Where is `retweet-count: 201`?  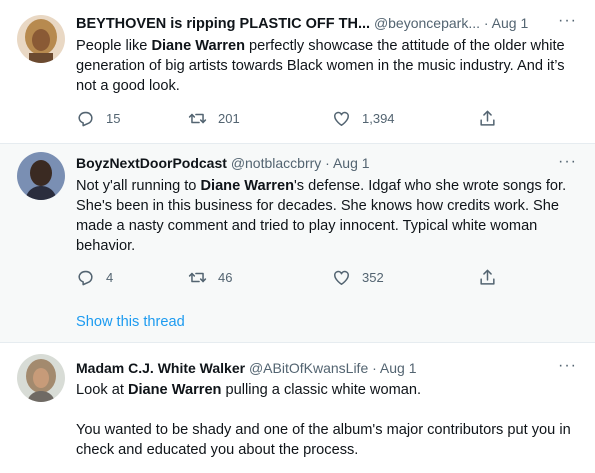
retweet-count: 201 is located at coordinates (229, 118).